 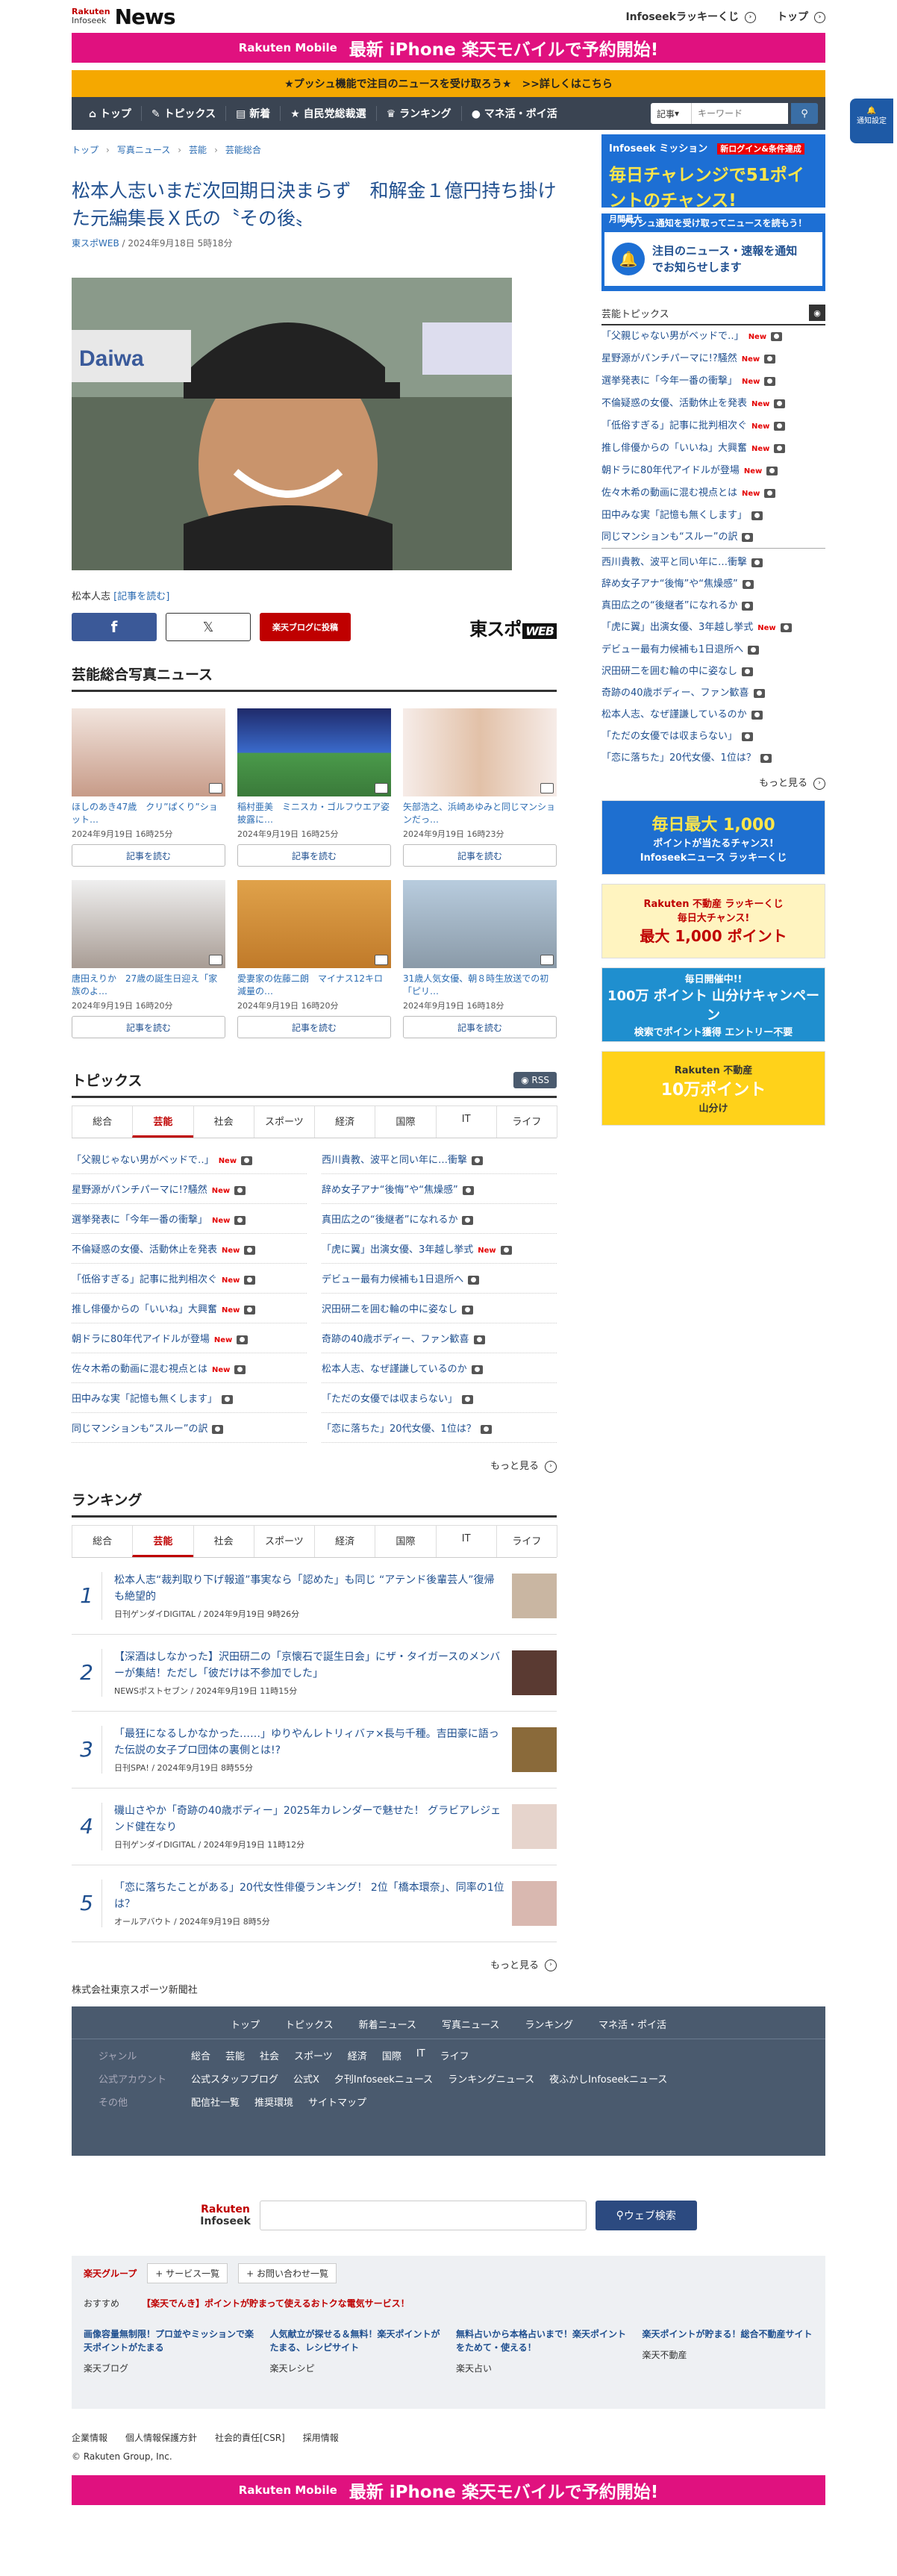 I want to click on footer-genre-link: IT, so click(x=420, y=2055).